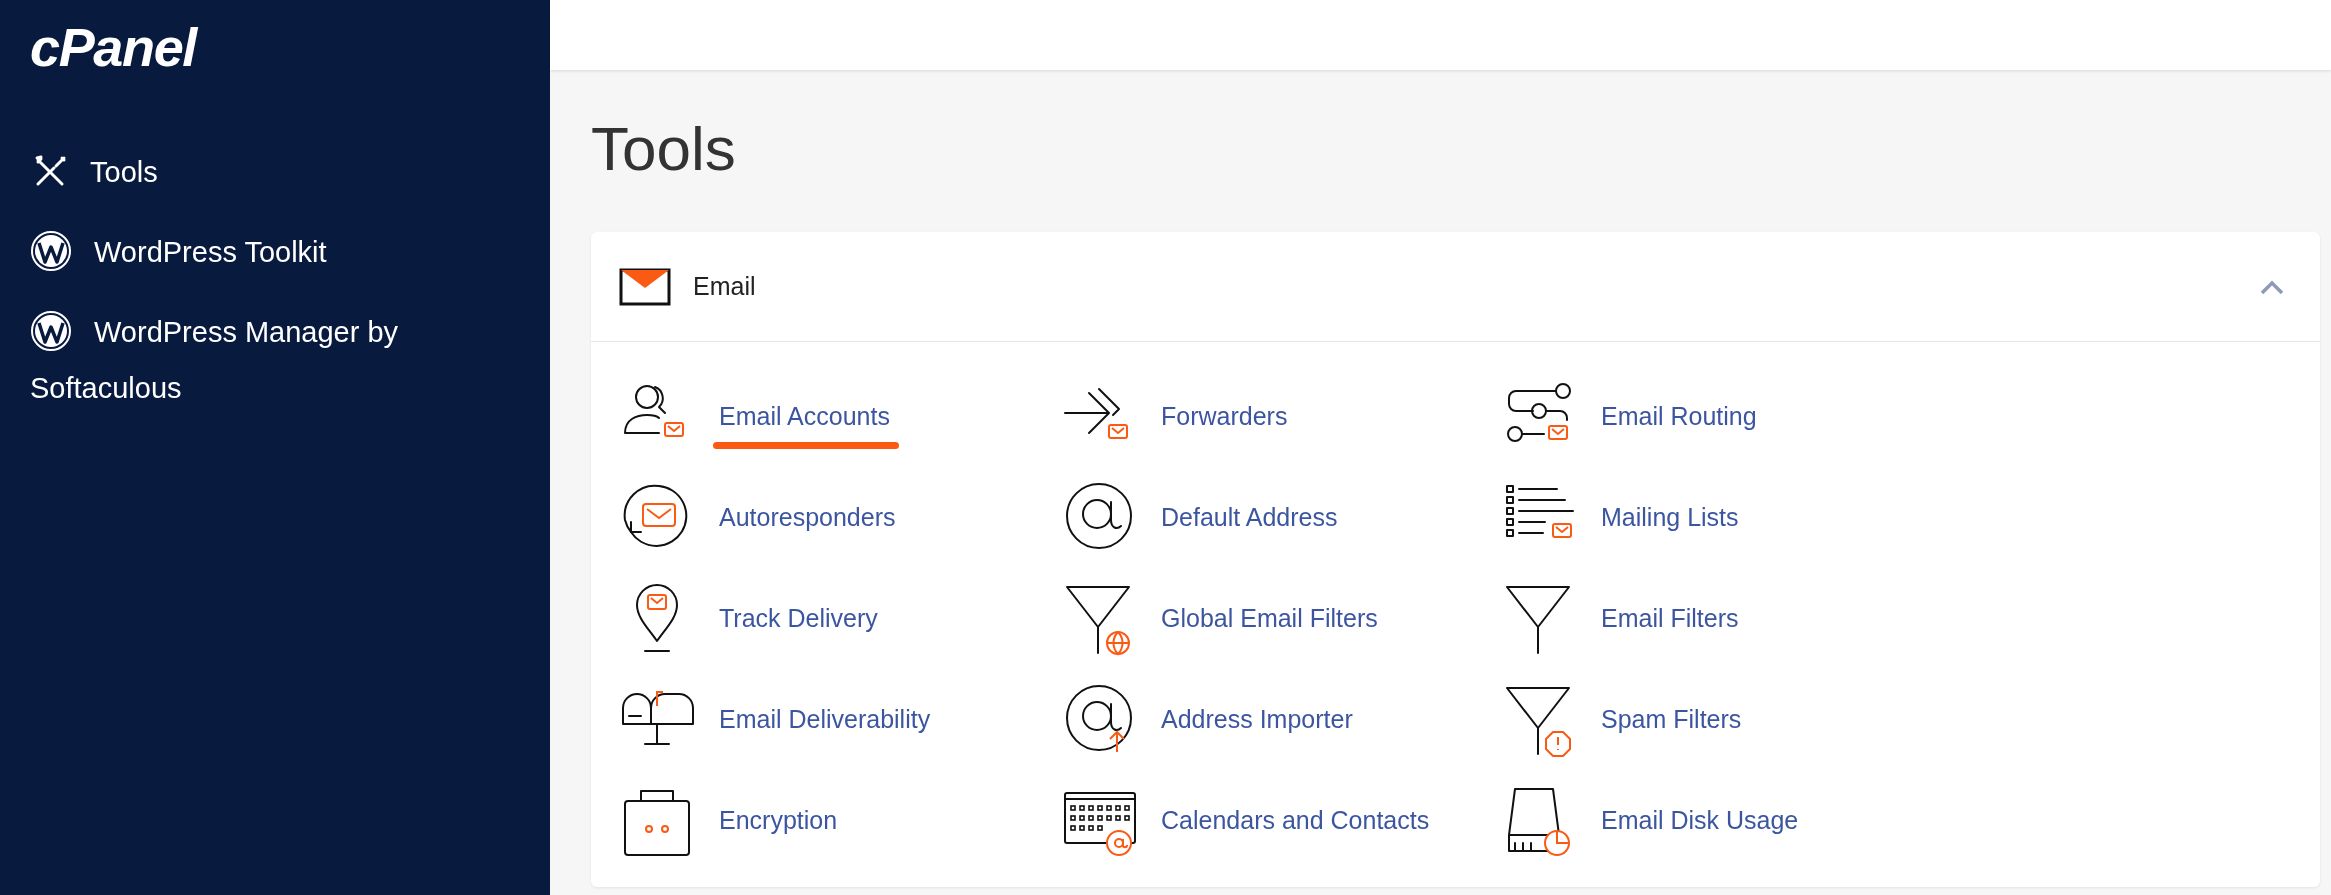  I want to click on page-title: Tools, so click(663, 149).